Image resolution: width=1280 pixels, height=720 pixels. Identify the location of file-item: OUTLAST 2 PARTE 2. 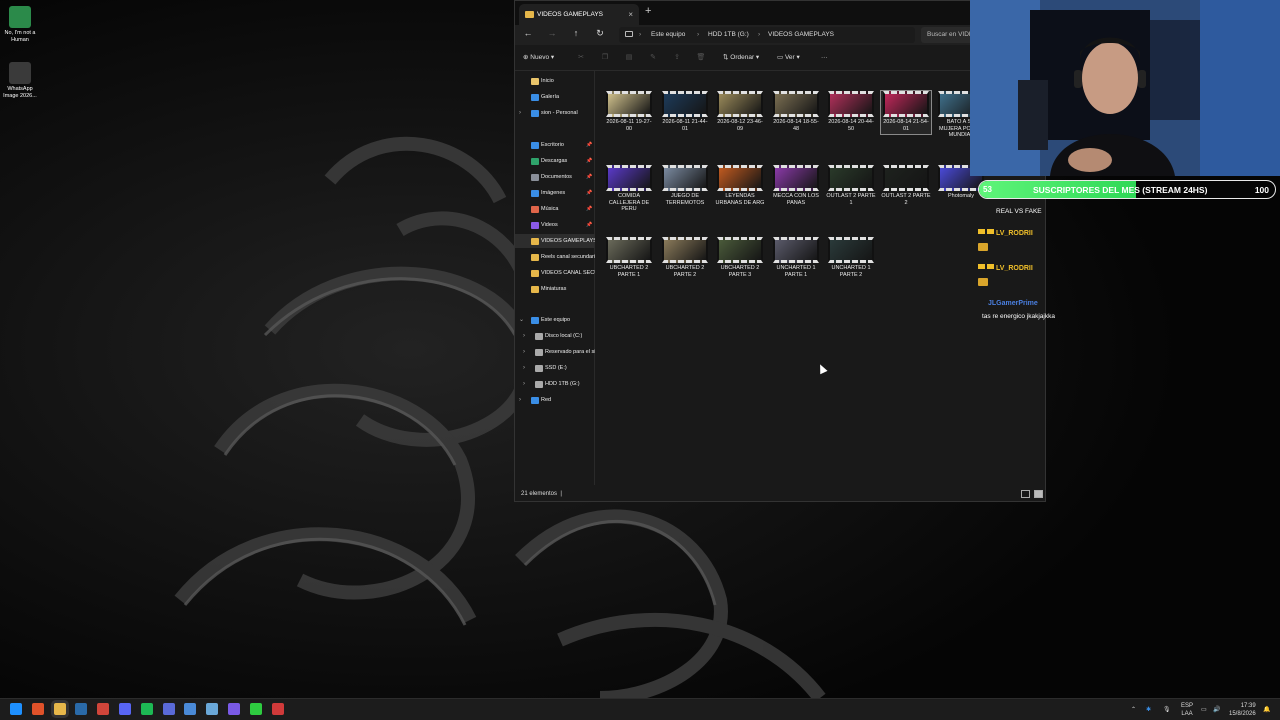
(906, 185).